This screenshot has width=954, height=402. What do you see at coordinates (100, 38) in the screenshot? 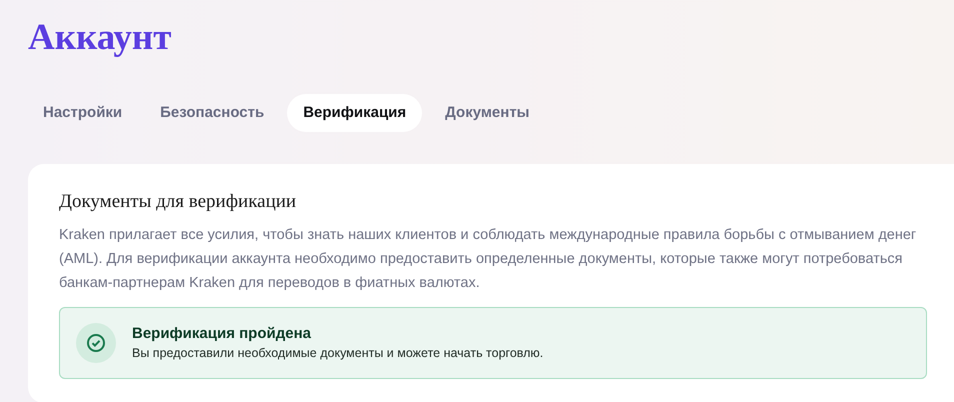
I see `page-title: Аккаунт` at bounding box center [100, 38].